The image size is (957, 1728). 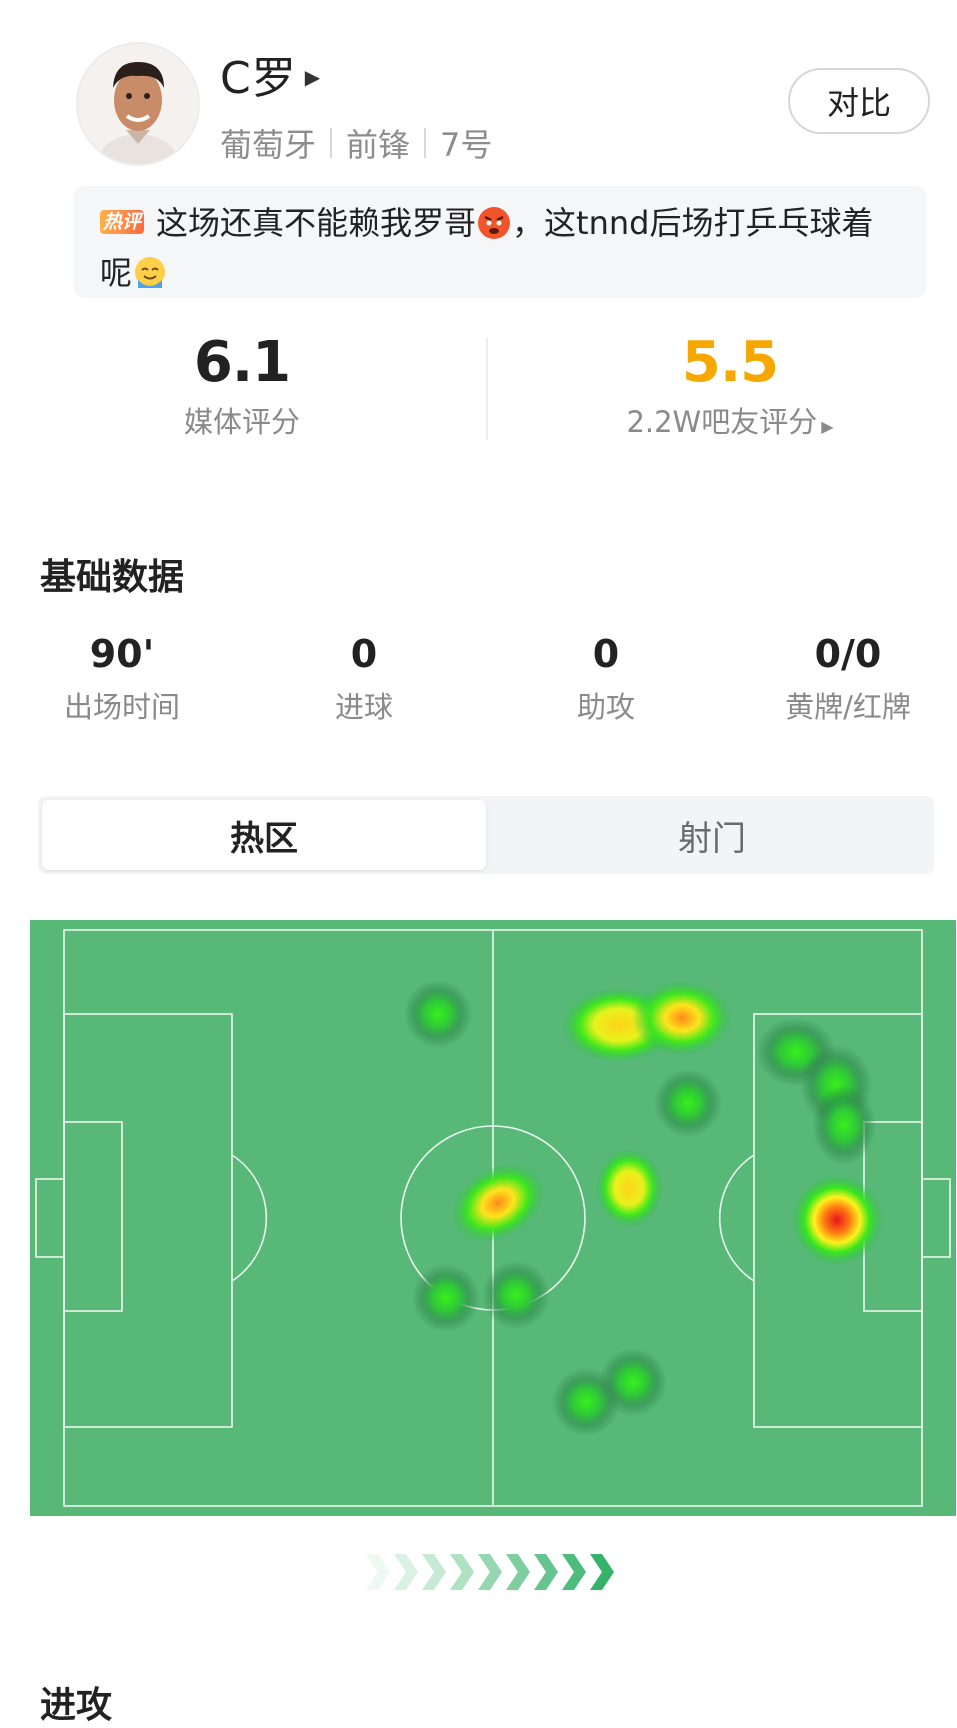 I want to click on fan-rating-value: 5.5, so click(x=730, y=362).